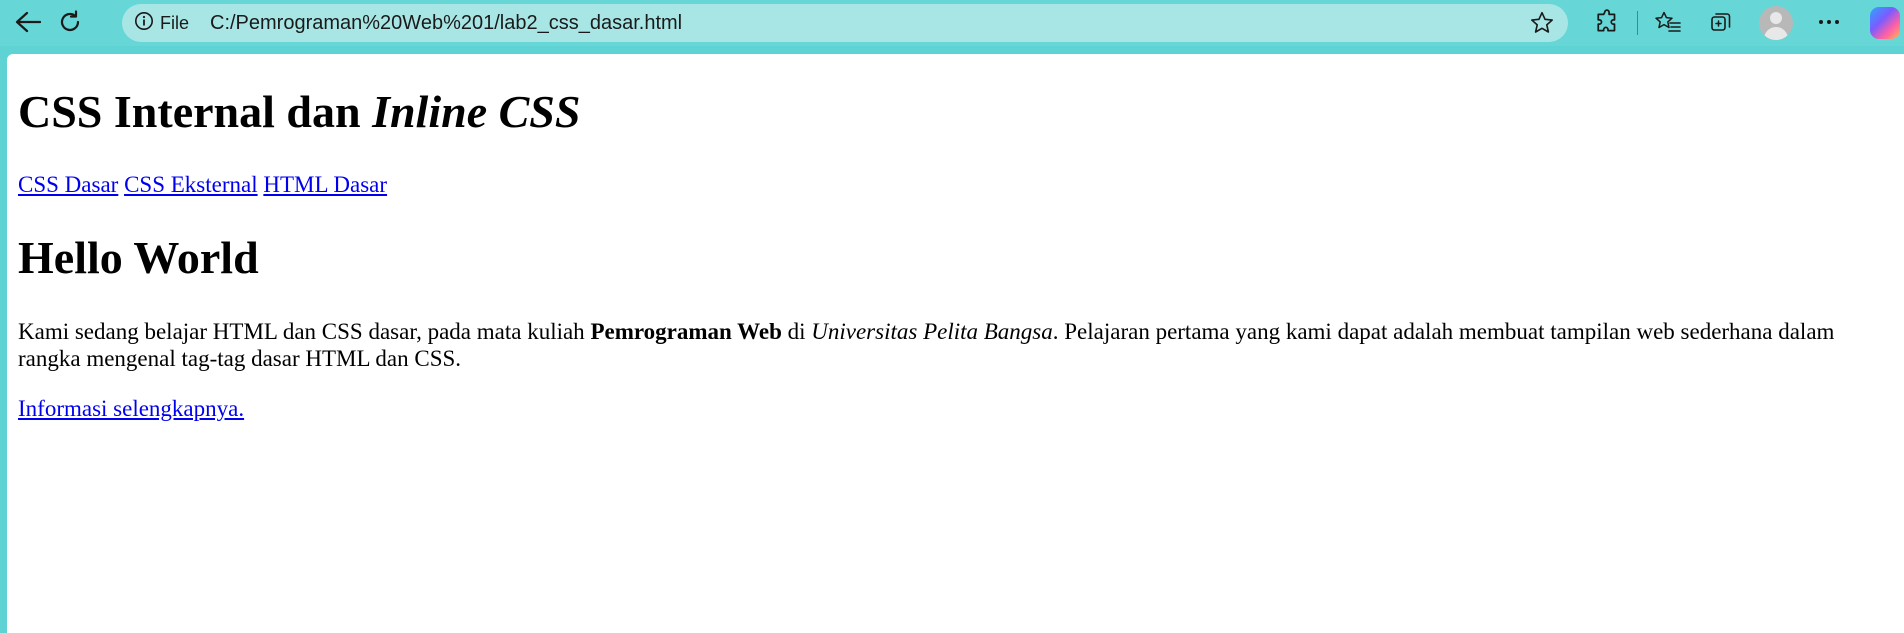  What do you see at coordinates (175, 22) in the screenshot?
I see `site-info-label: File` at bounding box center [175, 22].